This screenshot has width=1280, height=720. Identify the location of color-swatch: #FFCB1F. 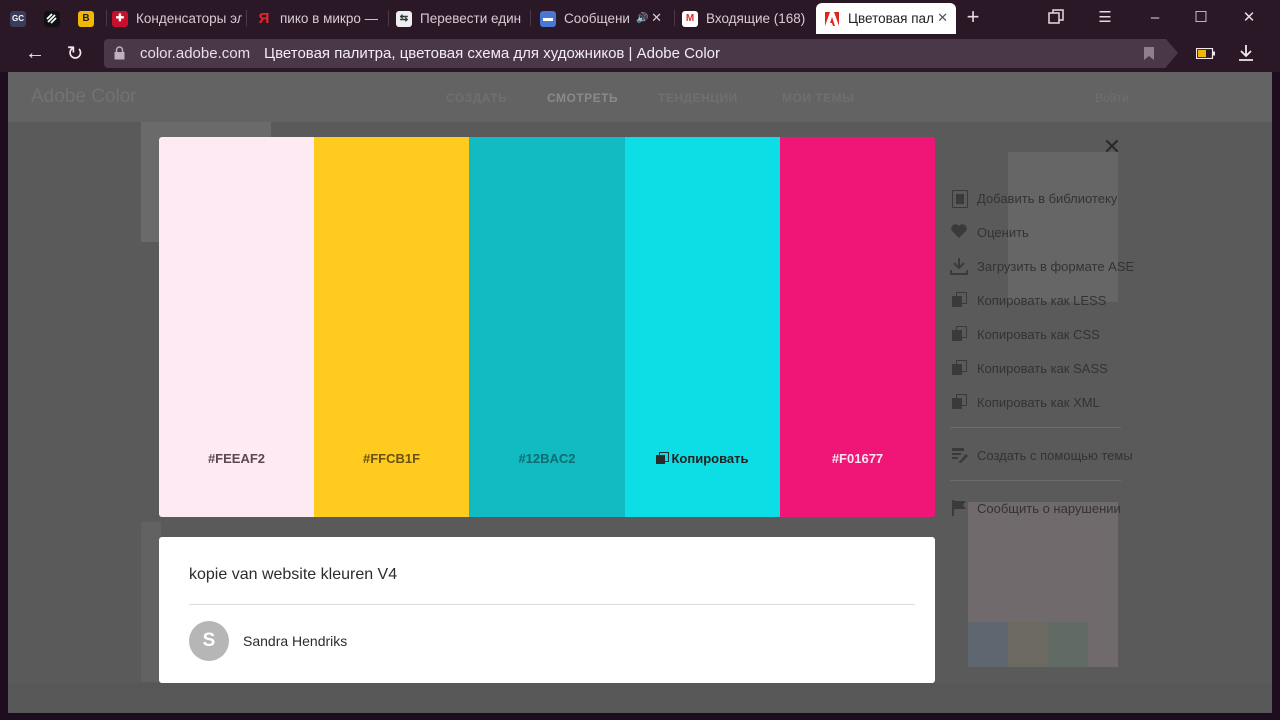
(391, 327).